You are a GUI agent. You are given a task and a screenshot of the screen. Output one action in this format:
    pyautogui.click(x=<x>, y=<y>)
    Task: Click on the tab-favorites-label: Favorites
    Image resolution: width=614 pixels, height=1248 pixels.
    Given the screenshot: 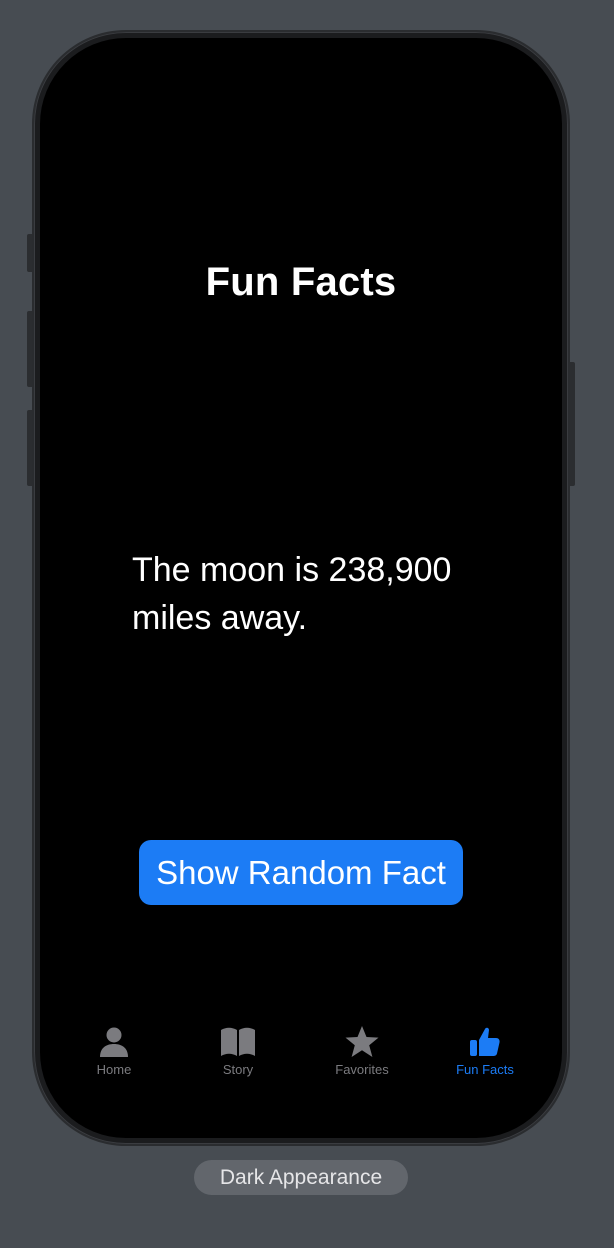 What is the action you would take?
    pyautogui.click(x=362, y=1069)
    